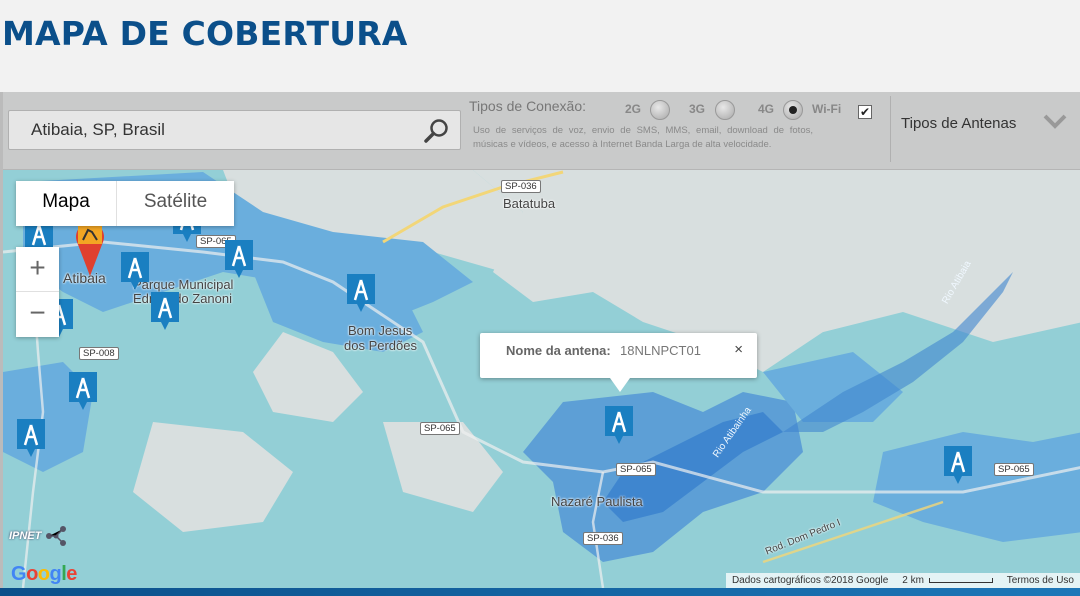  Describe the element at coordinates (56, 536) in the screenshot. I see `network-icon` at that location.